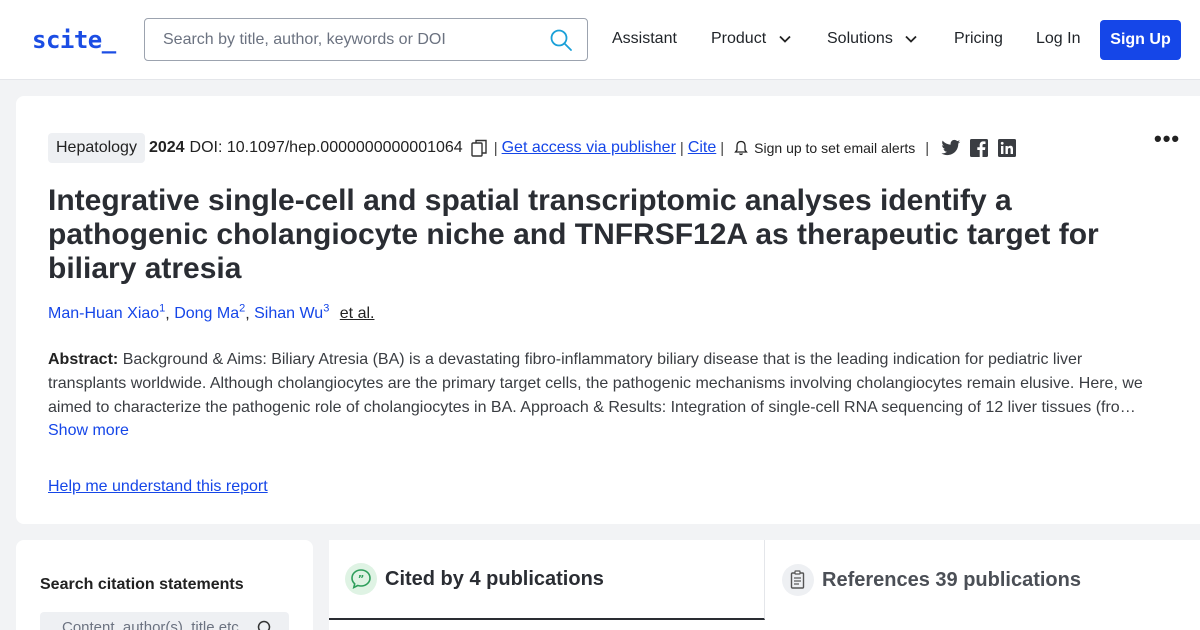 Image resolution: width=1200 pixels, height=630 pixels. What do you see at coordinates (739, 38) in the screenshot?
I see `nav-product-label: Product` at bounding box center [739, 38].